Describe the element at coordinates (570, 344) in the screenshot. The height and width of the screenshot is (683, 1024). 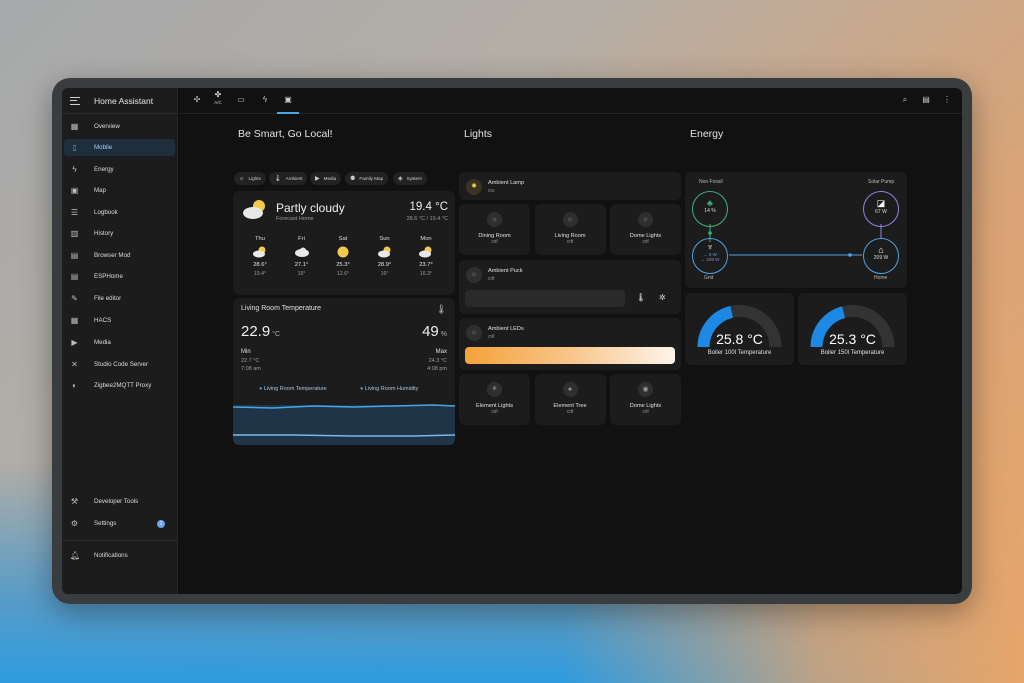
I see `ambient-leds-card: ☼ Ambient LEDs Off` at that location.